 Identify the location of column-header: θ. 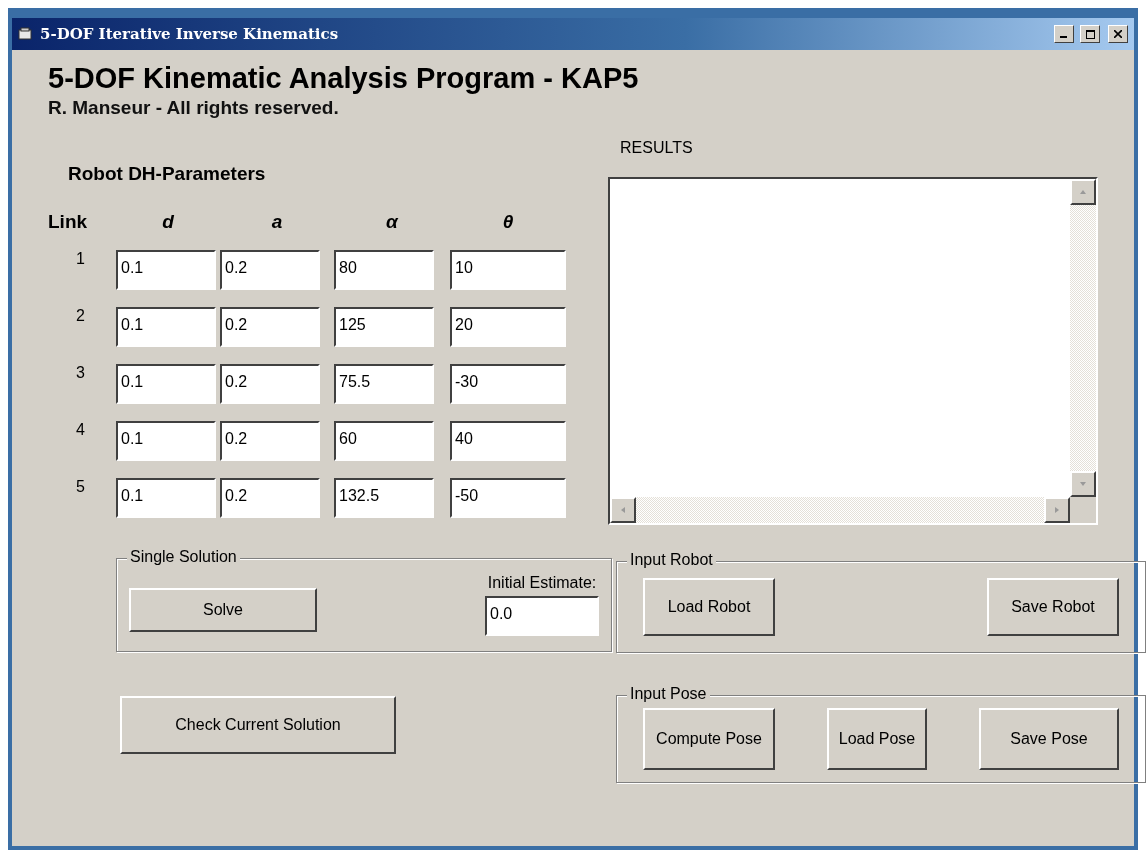
(508, 222).